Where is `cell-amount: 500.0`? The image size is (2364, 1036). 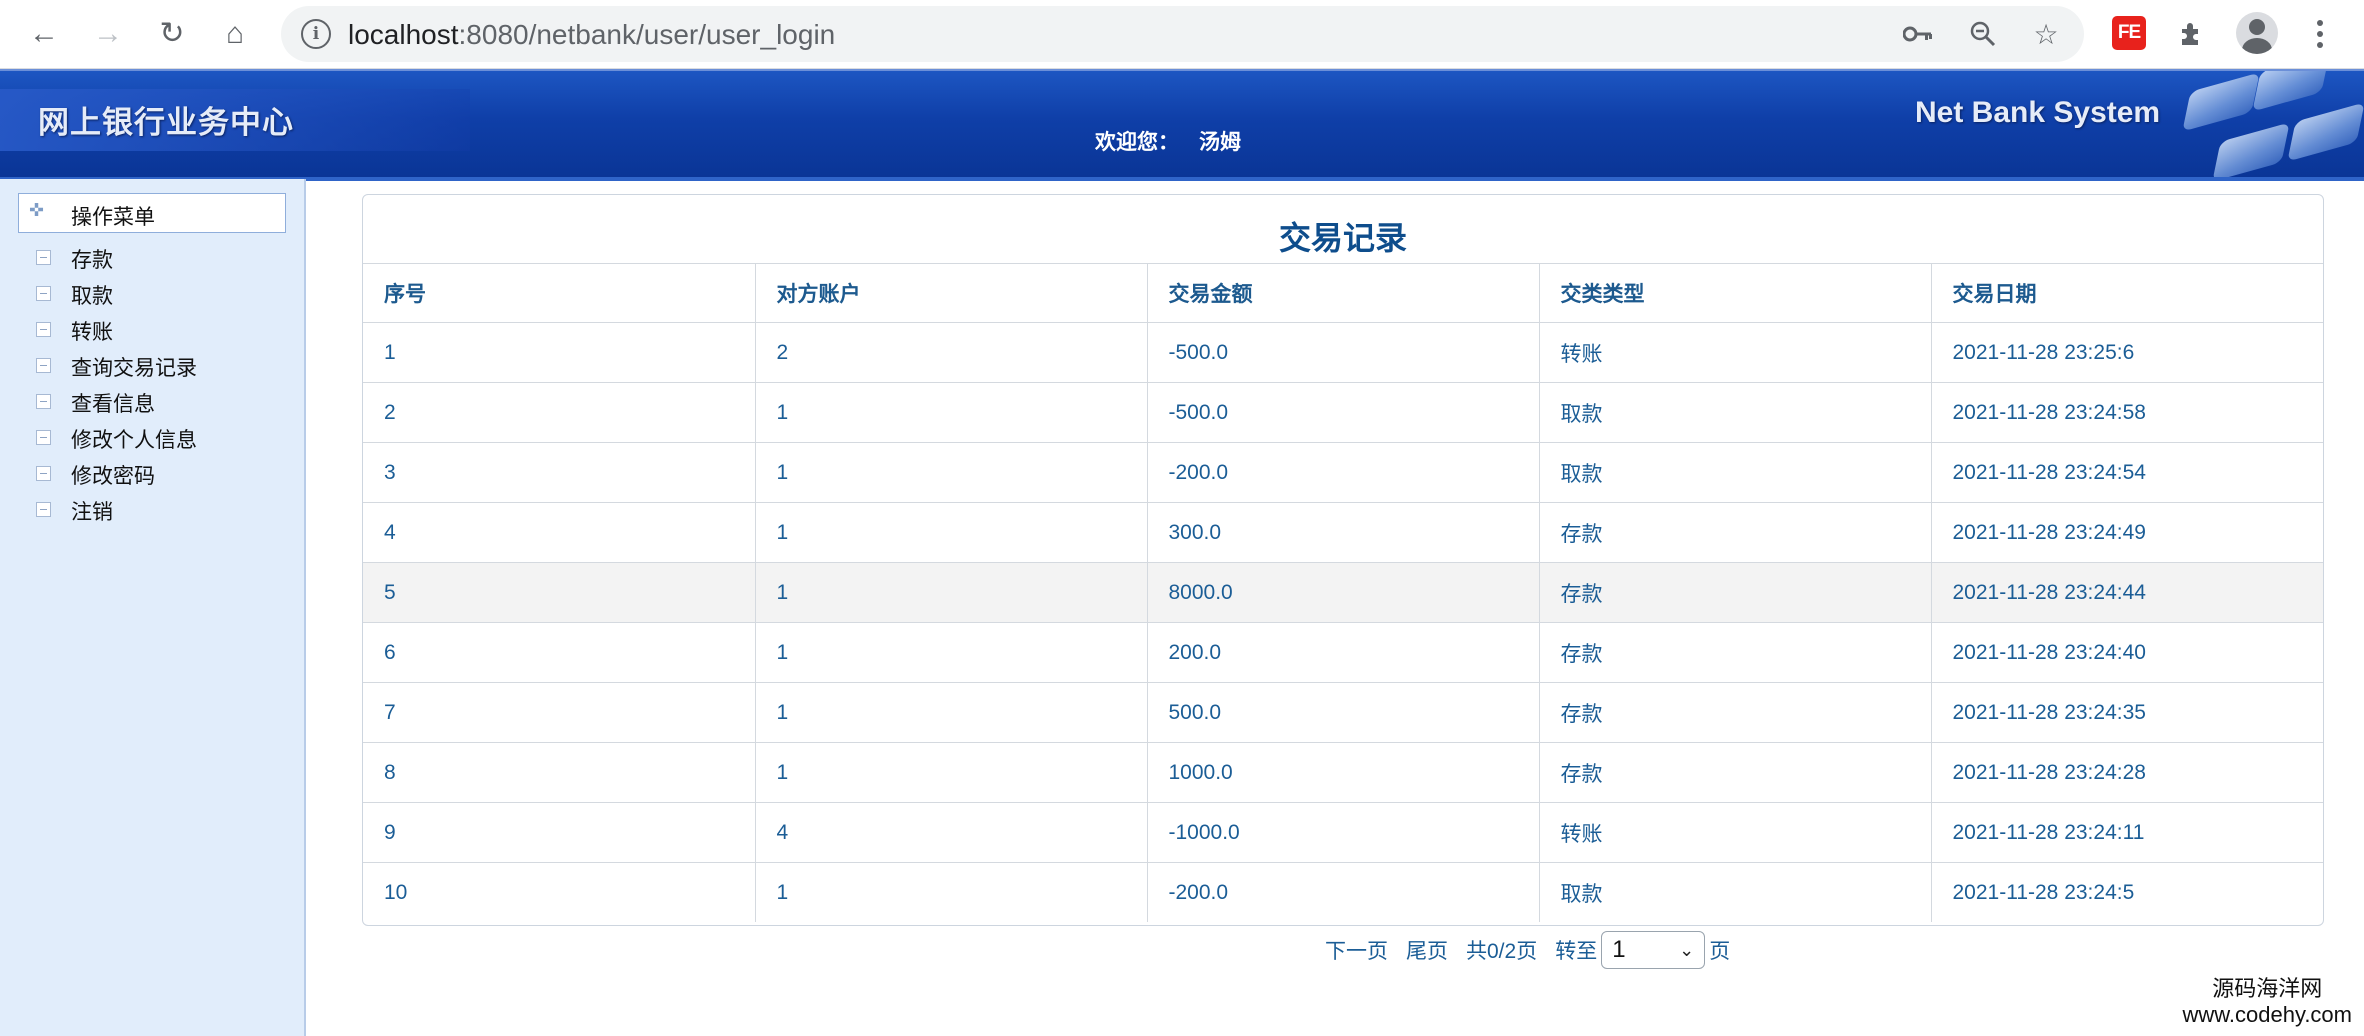
cell-amount: 500.0 is located at coordinates (1342, 712).